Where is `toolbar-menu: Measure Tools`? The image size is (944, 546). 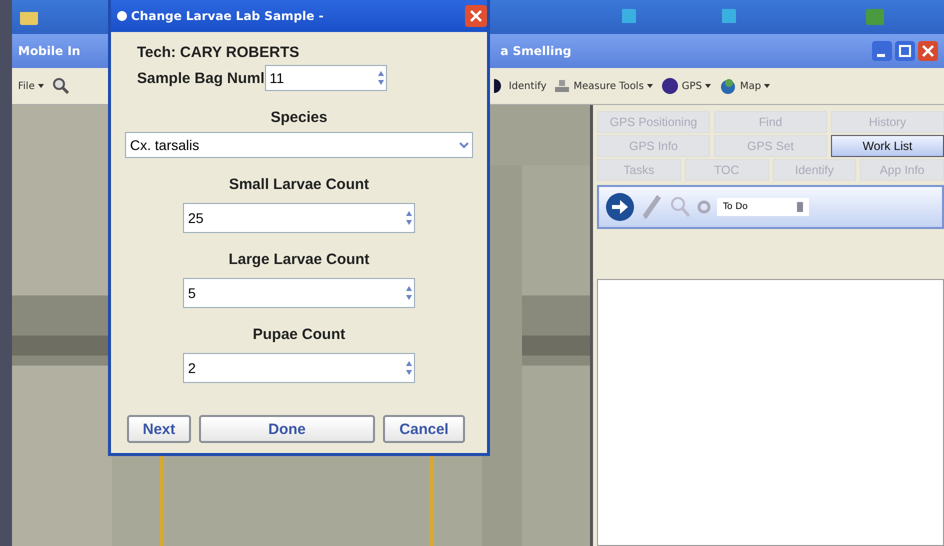 toolbar-menu: Measure Tools is located at coordinates (608, 86).